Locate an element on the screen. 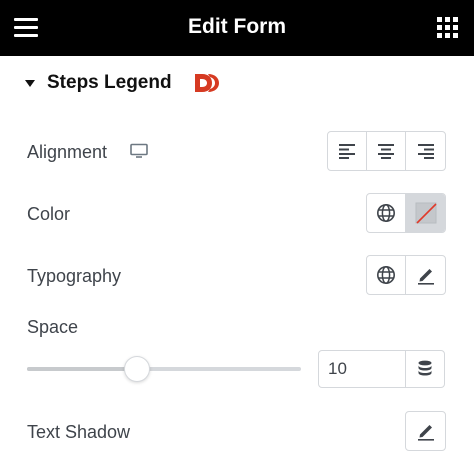 The image size is (474, 469). space-slider is located at coordinates (164, 369).